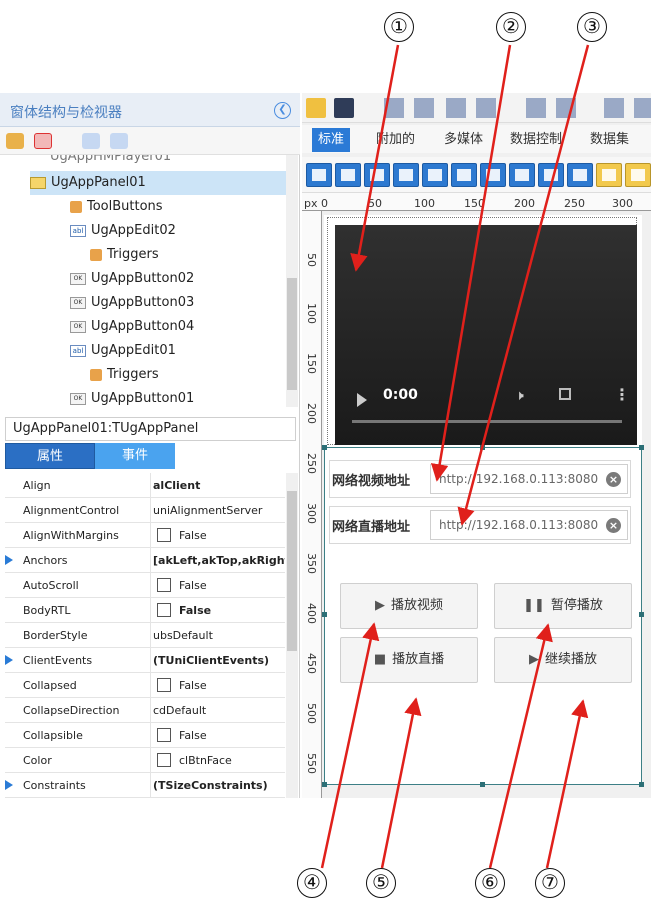 This screenshot has height=915, width=651. What do you see at coordinates (145, 760) in the screenshot?
I see `property-row: Color clBtnFace` at bounding box center [145, 760].